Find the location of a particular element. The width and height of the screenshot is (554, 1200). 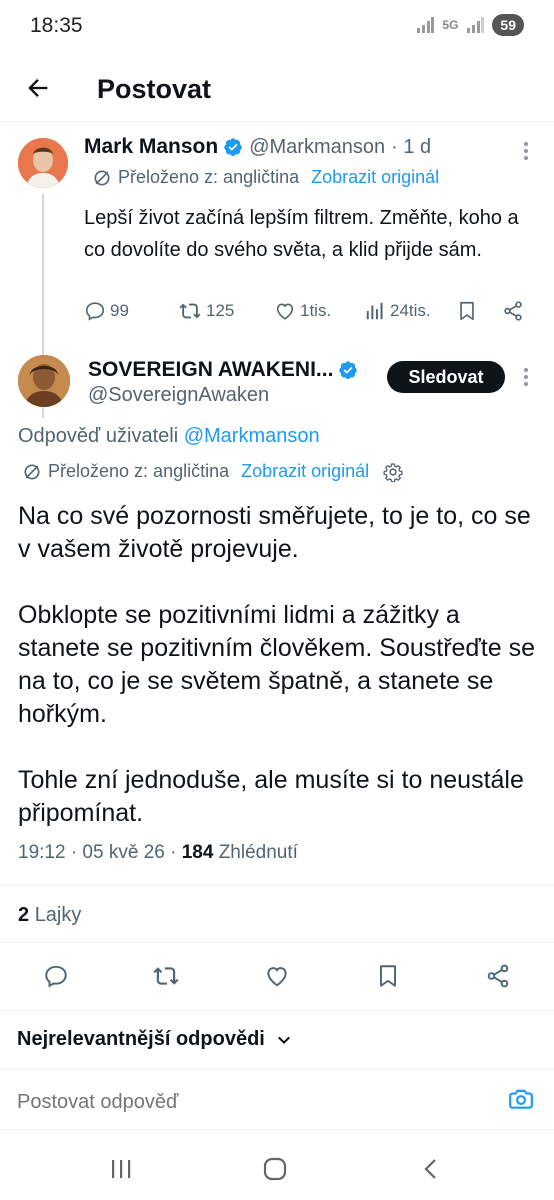

analytics-icon is located at coordinates (374, 311).